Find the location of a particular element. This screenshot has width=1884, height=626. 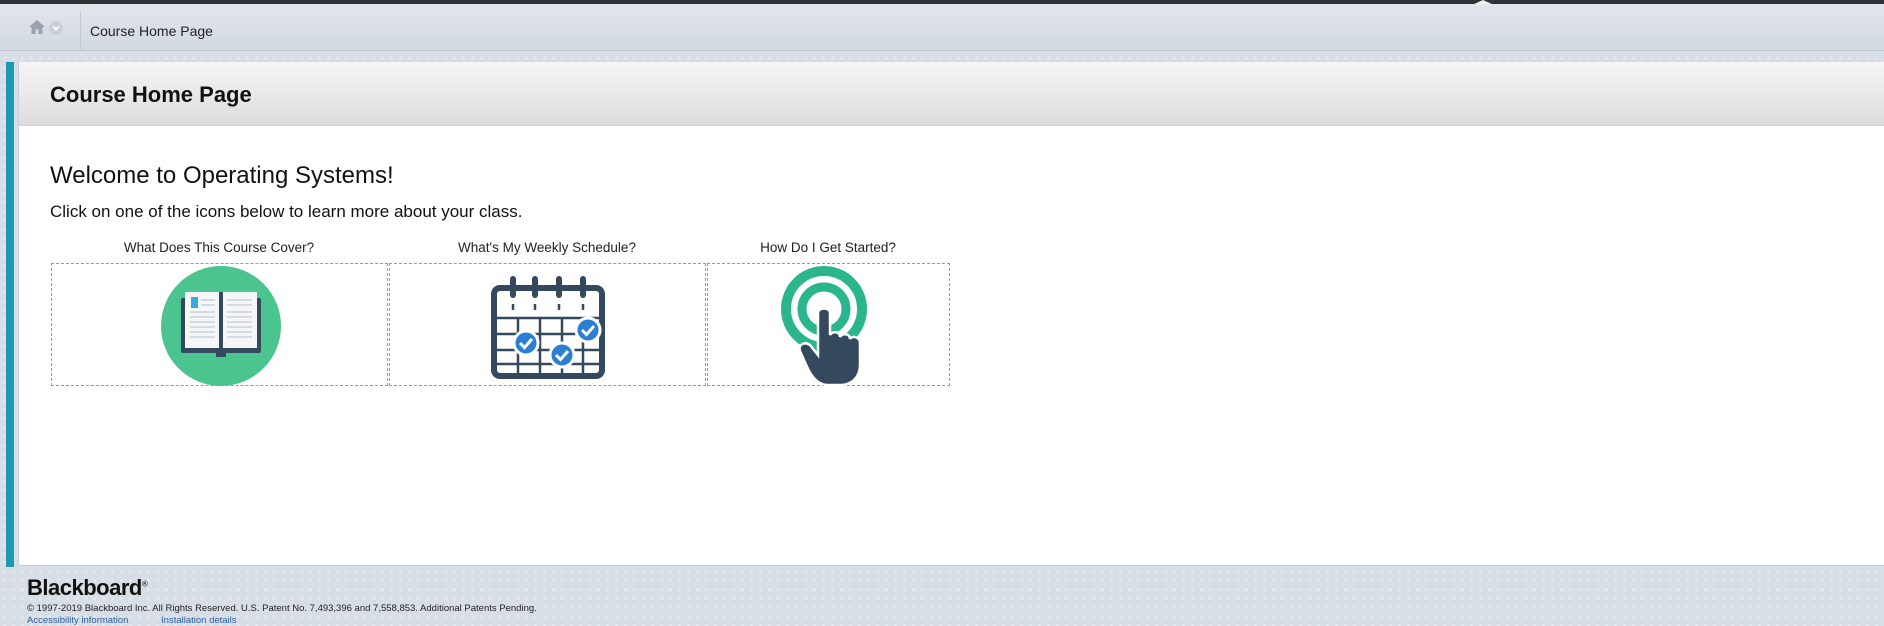

tile-course-cover is located at coordinates (219, 324).